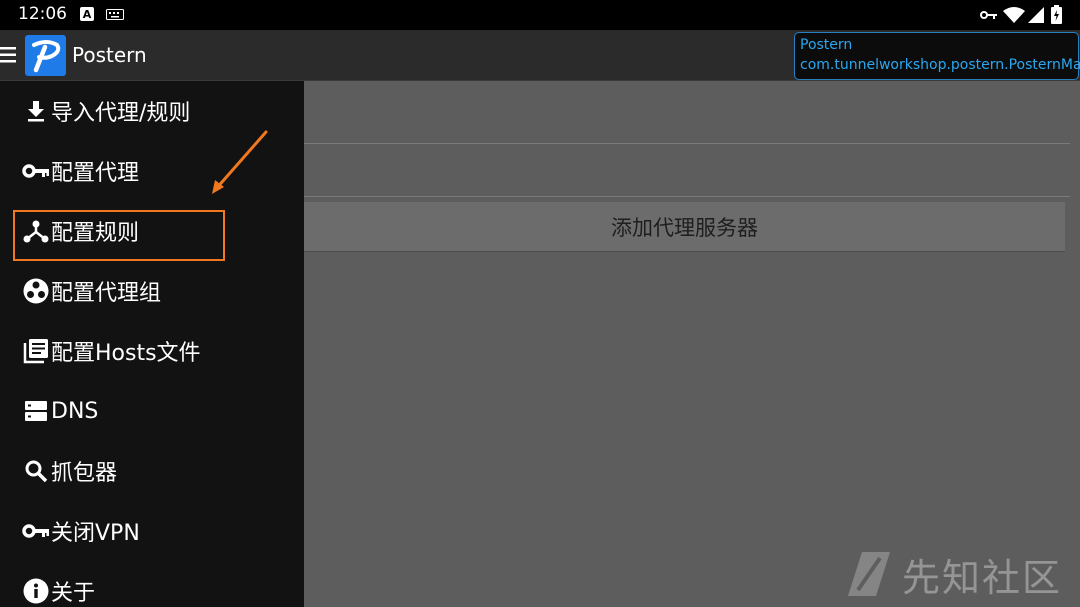  I want to click on drawer-item-label: 抓包器, so click(84, 473).